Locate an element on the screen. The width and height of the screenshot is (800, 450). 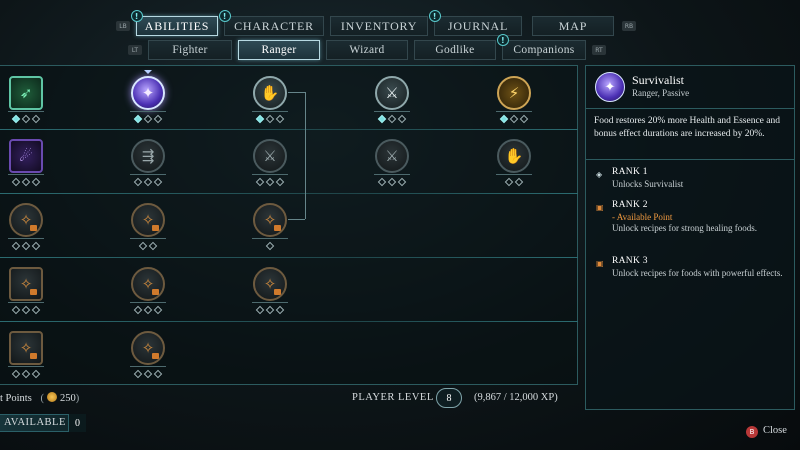
subtab-label: Companions is located at coordinates (544, 50).